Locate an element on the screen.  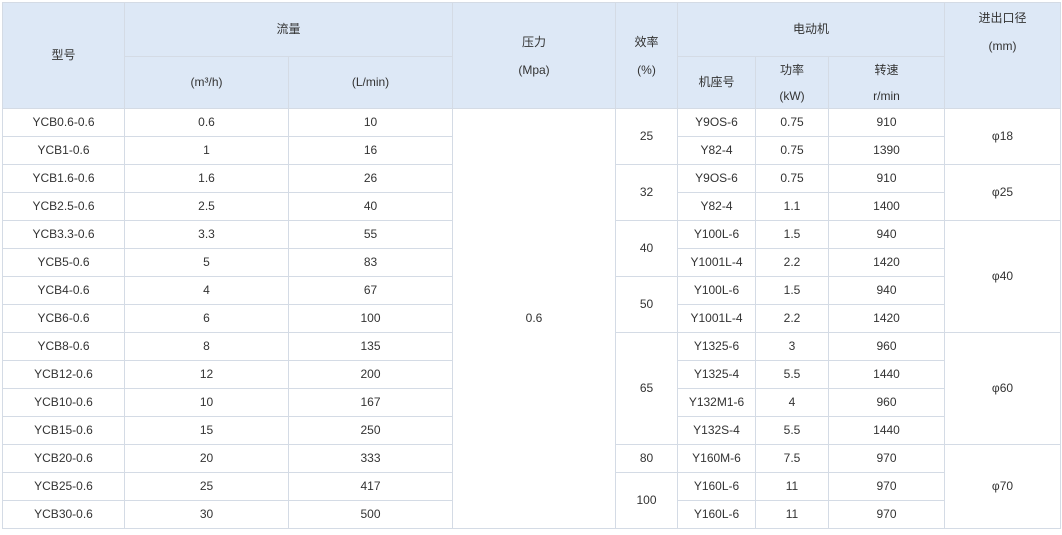
cell-flow-lmin: 100 is located at coordinates (370, 318).